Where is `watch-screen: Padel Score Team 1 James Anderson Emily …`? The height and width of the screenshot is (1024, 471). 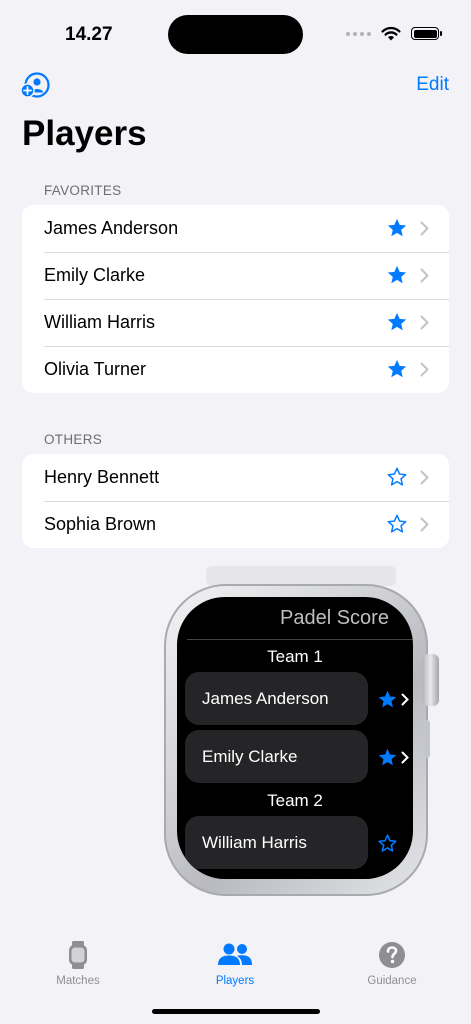 watch-screen: Padel Score Team 1 James Anderson Emily … is located at coordinates (295, 738).